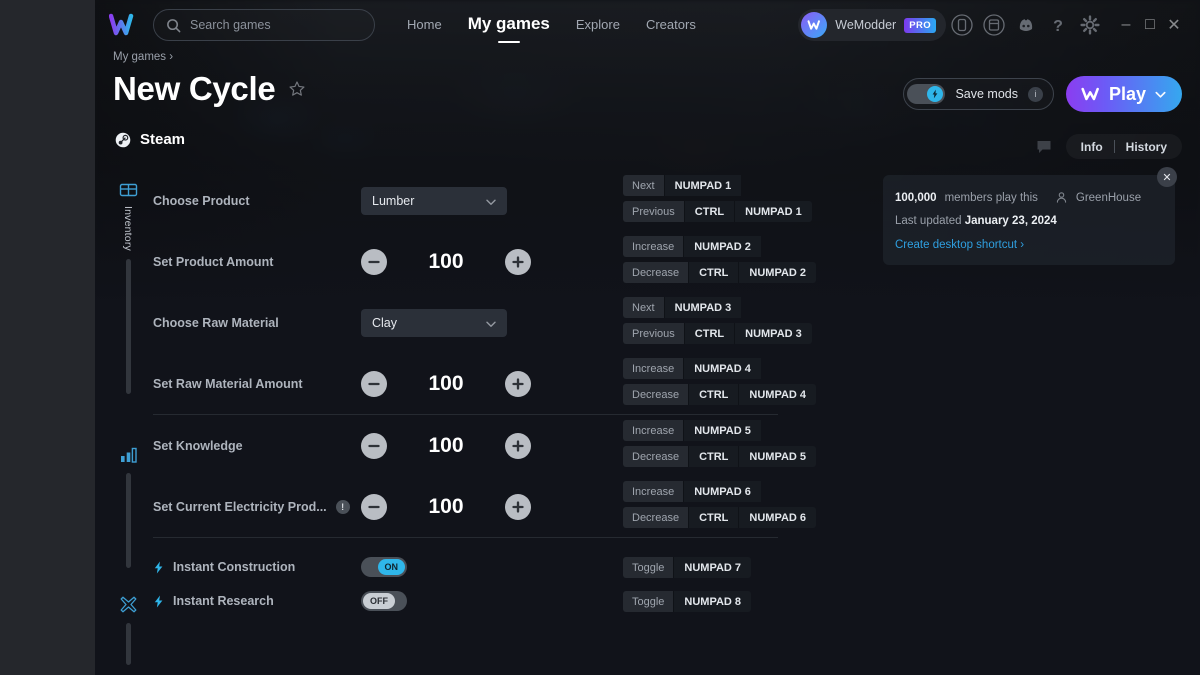 Image resolution: width=1200 pixels, height=675 pixels. What do you see at coordinates (216, 322) in the screenshot?
I see `row-label: Choose Raw Material` at bounding box center [216, 322].